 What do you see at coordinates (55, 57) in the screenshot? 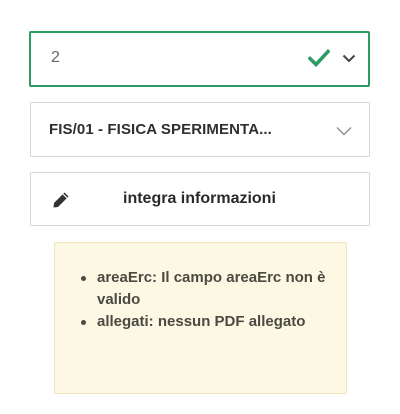
I see `number-select-value: 2` at bounding box center [55, 57].